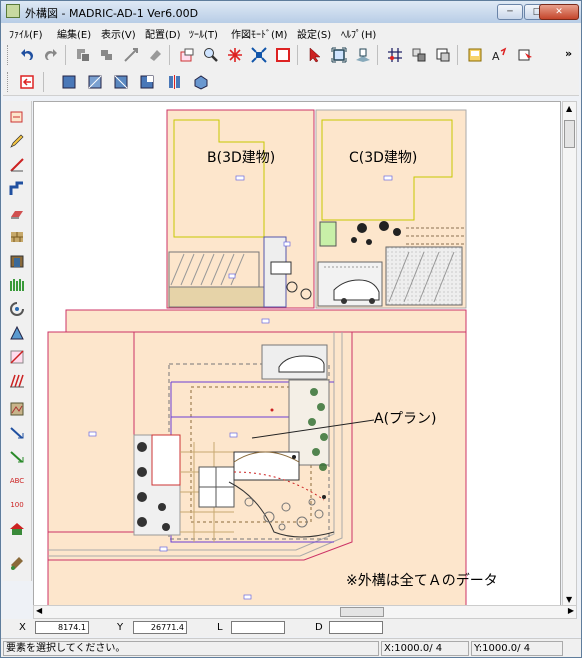 Image resolution: width=582 pixels, height=658 pixels. Describe the element at coordinates (358, 33) in the screenshot. I see `menu-help: ﾍﾙﾌﾟ(H)` at that location.